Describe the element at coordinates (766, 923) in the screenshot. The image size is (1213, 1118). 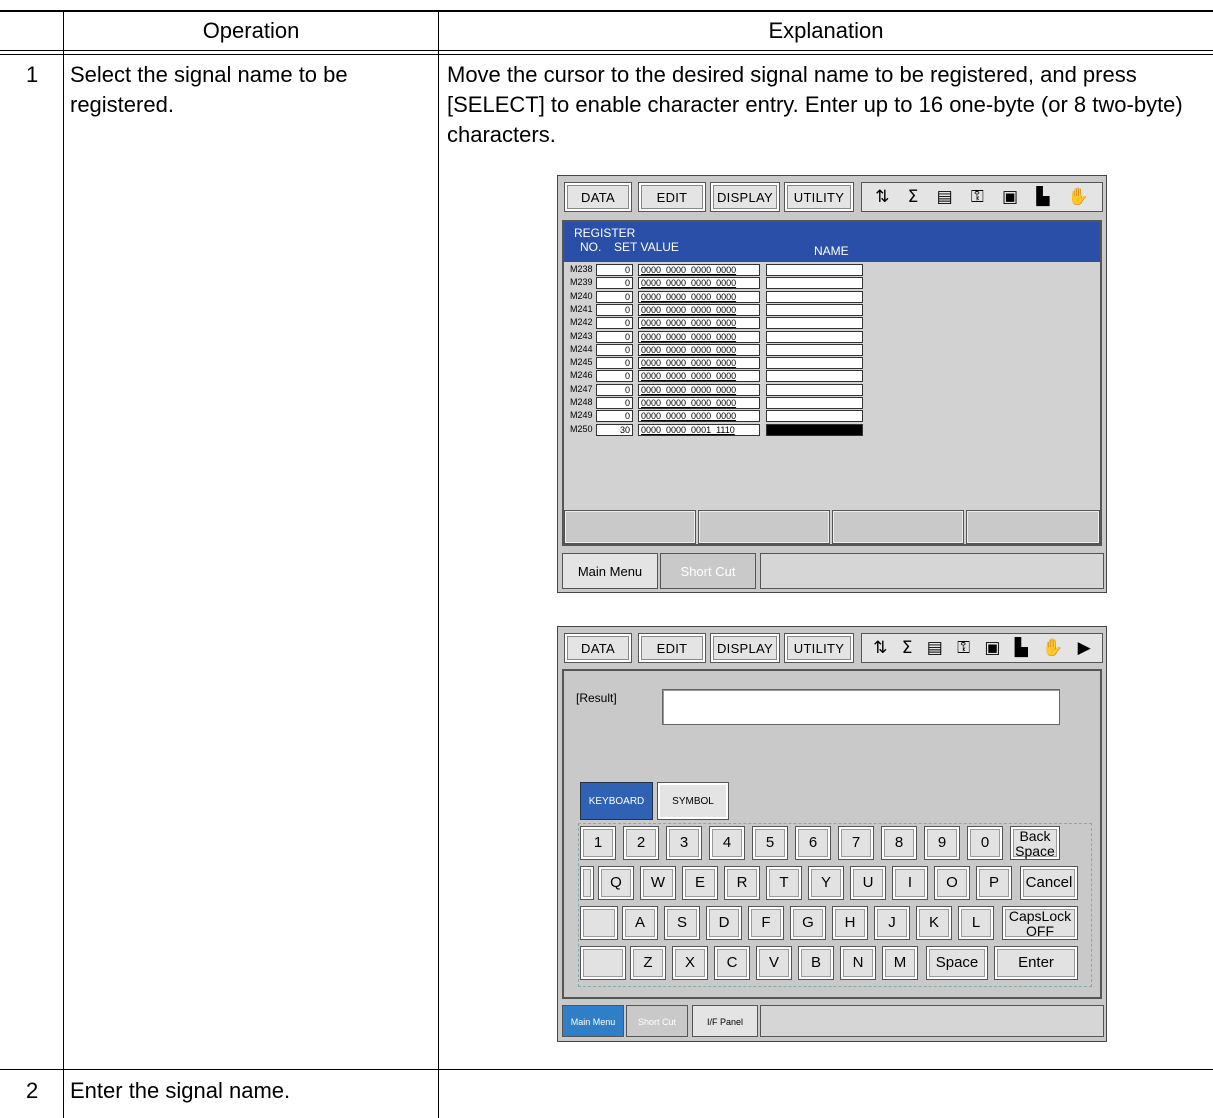
I see `key-F: F` at that location.